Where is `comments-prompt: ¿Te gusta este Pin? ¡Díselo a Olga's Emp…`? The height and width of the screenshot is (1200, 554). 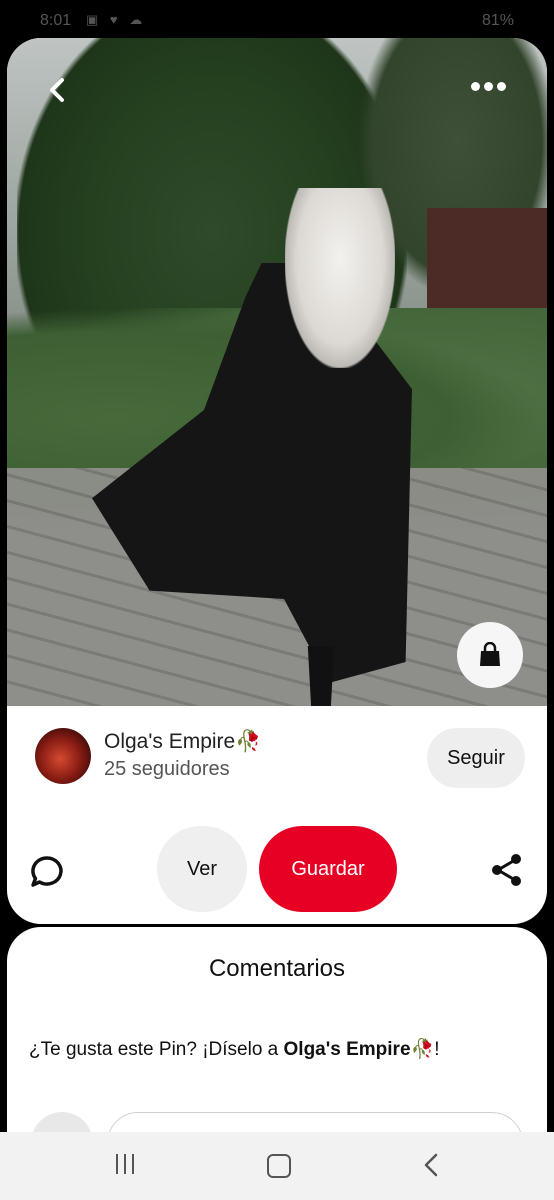 comments-prompt: ¿Te gusta este Pin? ¡Díselo a Olga's Emp… is located at coordinates (234, 1049).